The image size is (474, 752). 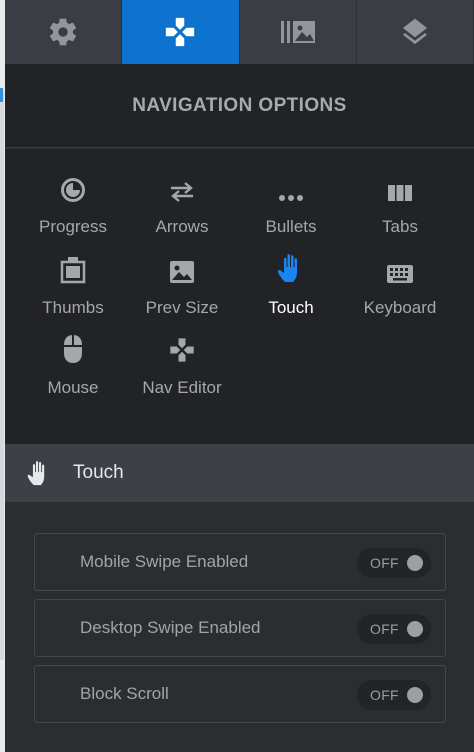 I want to click on image-icon, so click(x=182, y=272).